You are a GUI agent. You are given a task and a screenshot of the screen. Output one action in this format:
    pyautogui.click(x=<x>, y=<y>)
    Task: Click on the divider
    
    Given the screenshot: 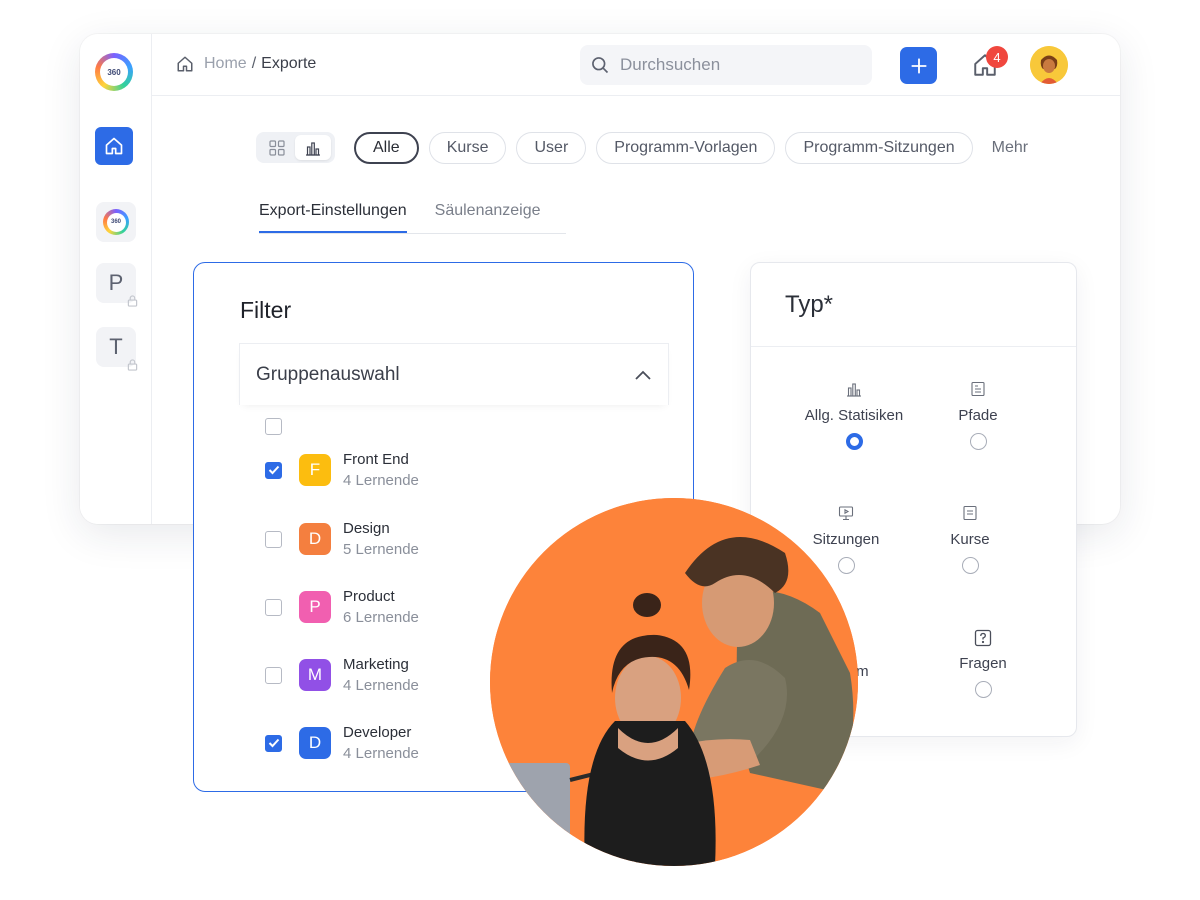 What is the action you would take?
    pyautogui.click(x=913, y=346)
    